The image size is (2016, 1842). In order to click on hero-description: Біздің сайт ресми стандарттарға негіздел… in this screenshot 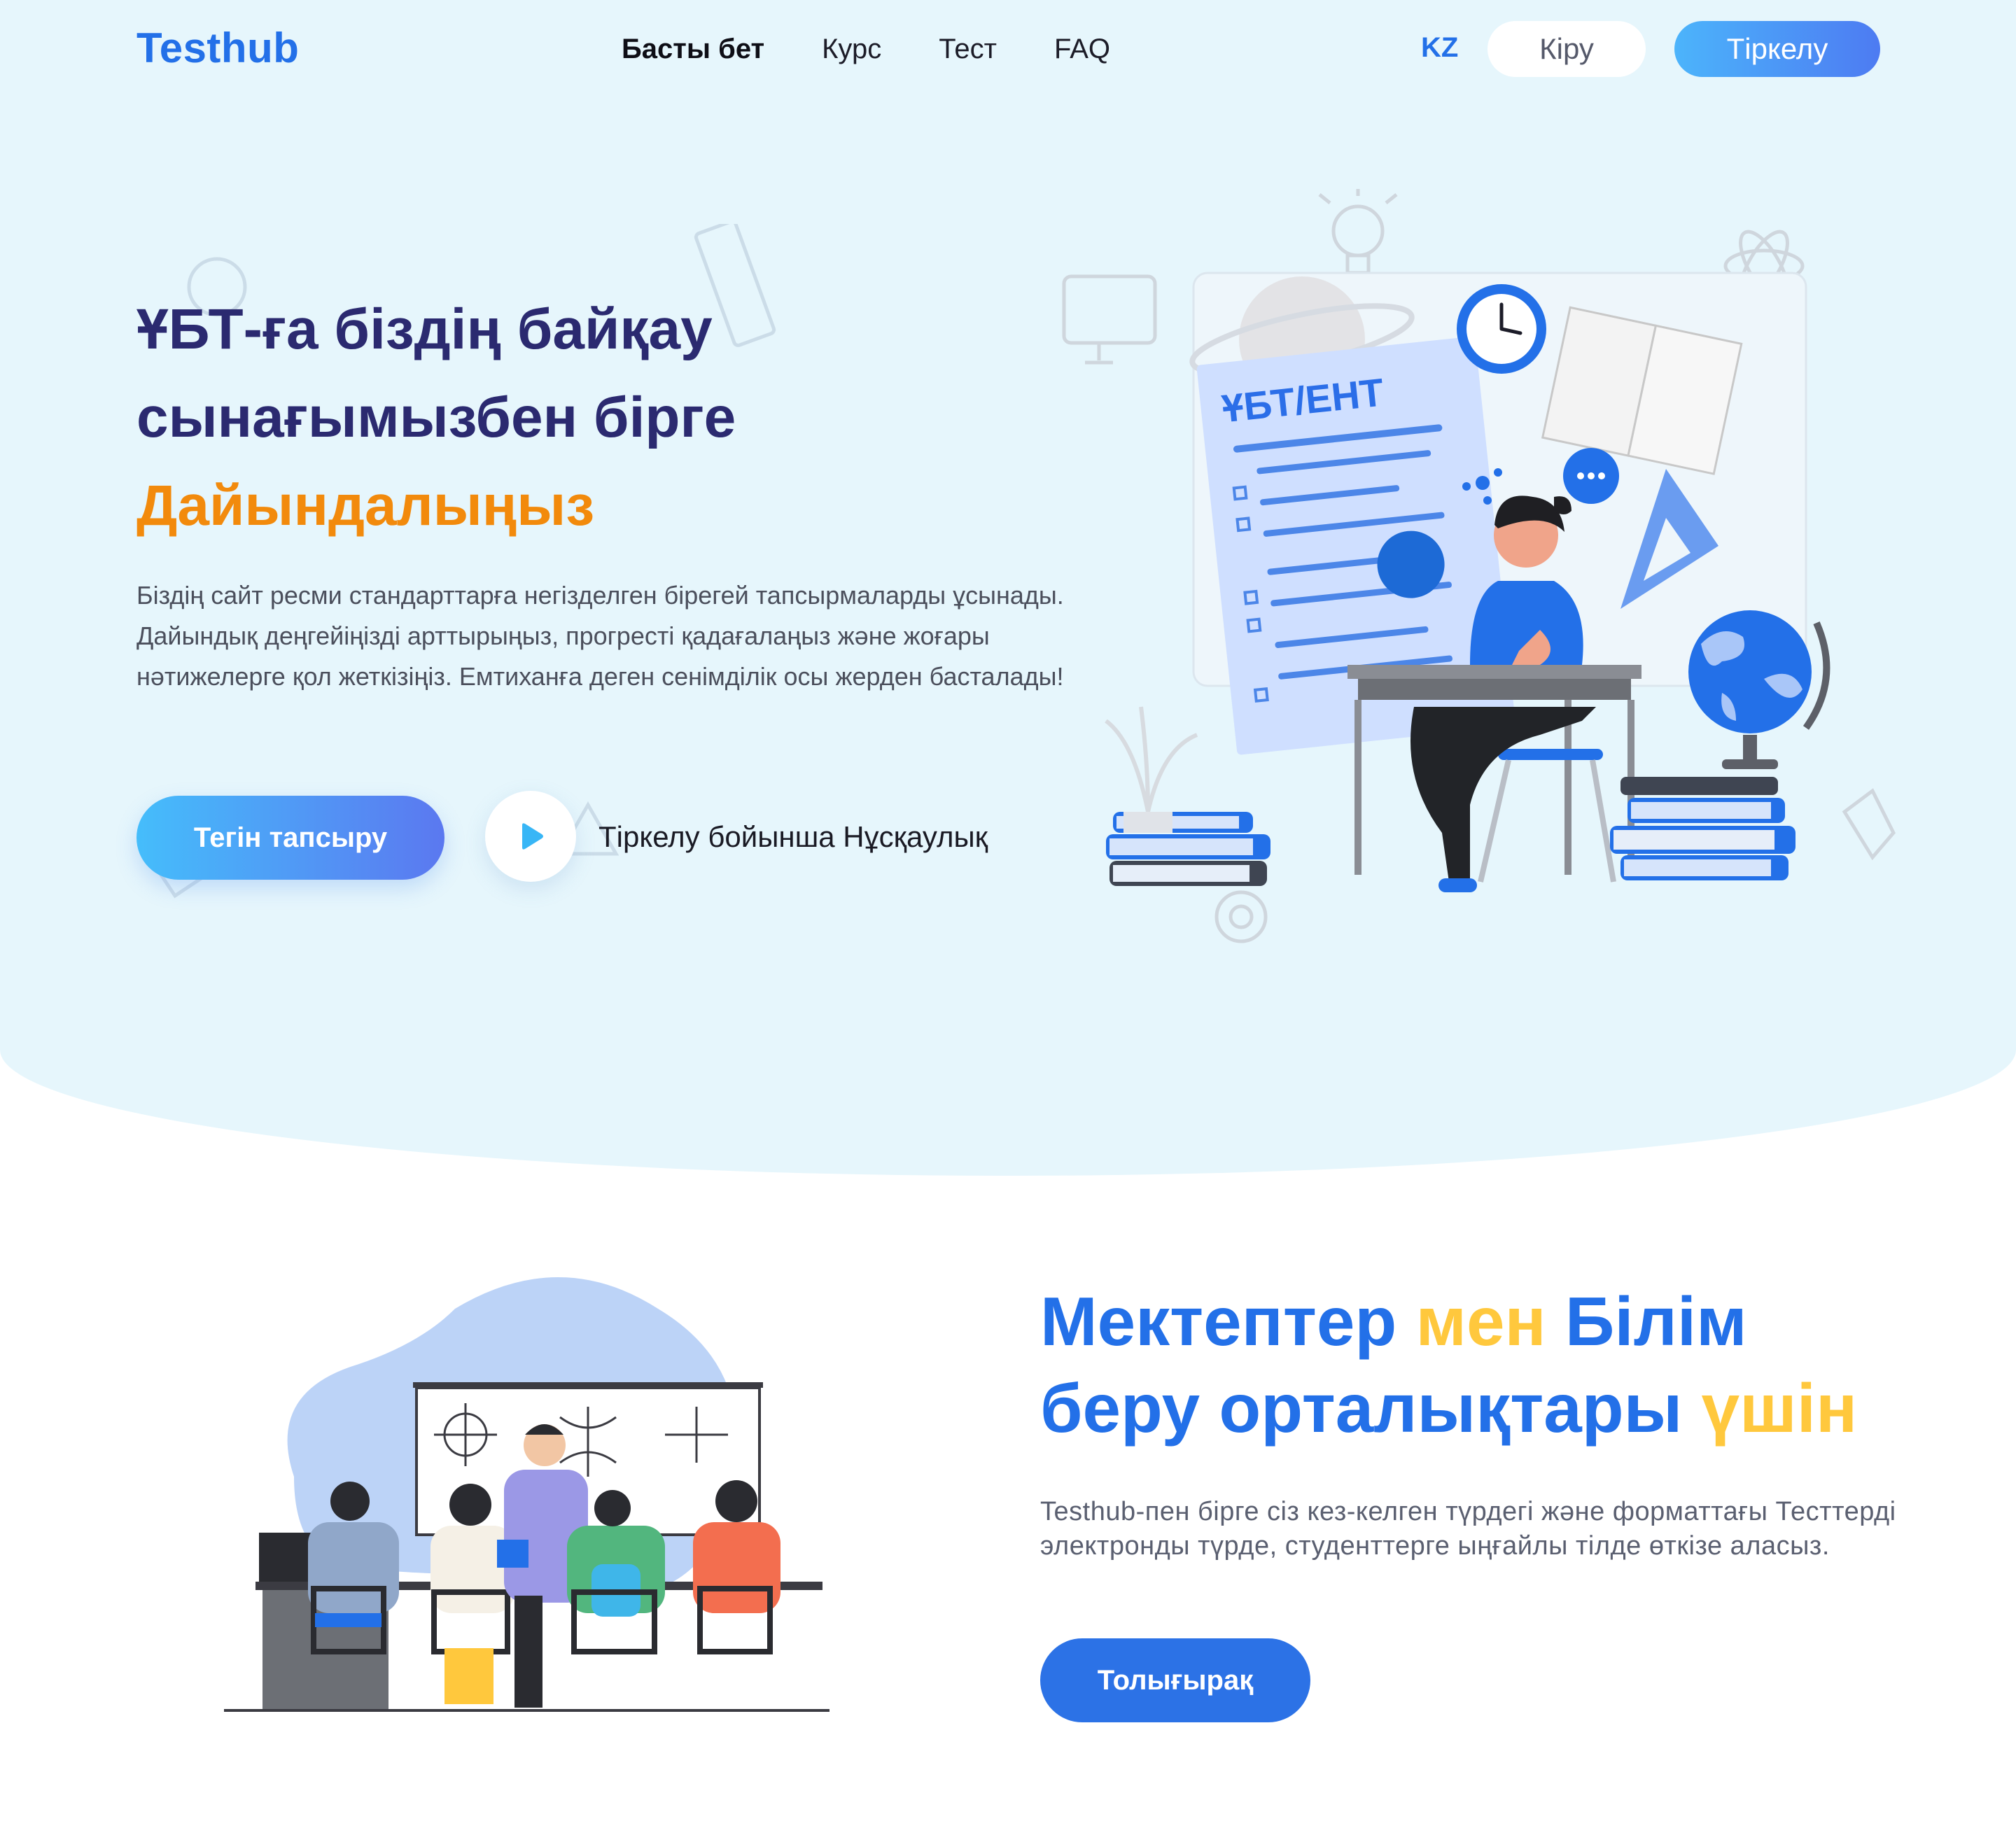, I will do `click(600, 636)`.